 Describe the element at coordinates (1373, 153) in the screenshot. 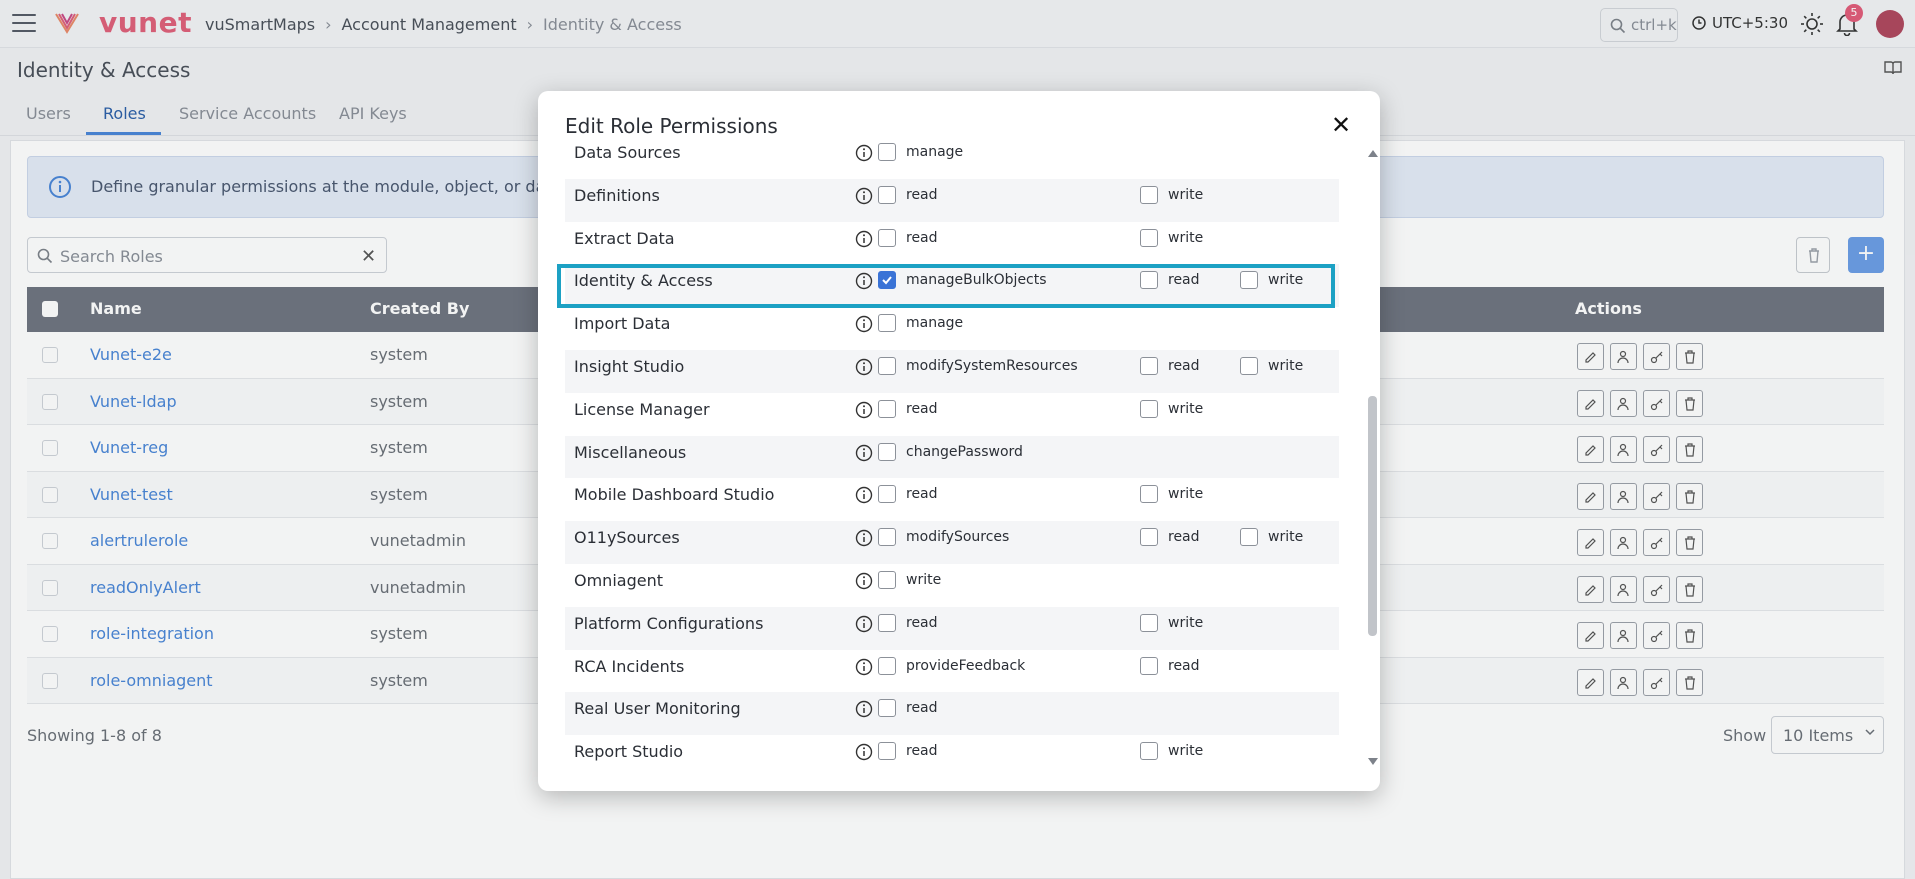

I see `scroll-up-arrow-icon` at that location.